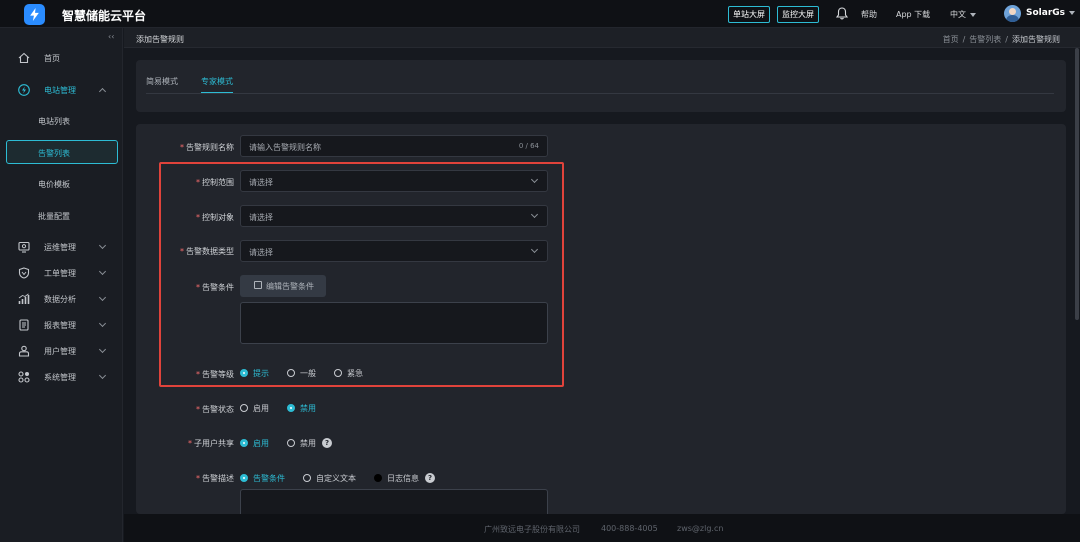 This screenshot has width=1080, height=542. I want to click on username-label: SolarGs, so click(1046, 13).